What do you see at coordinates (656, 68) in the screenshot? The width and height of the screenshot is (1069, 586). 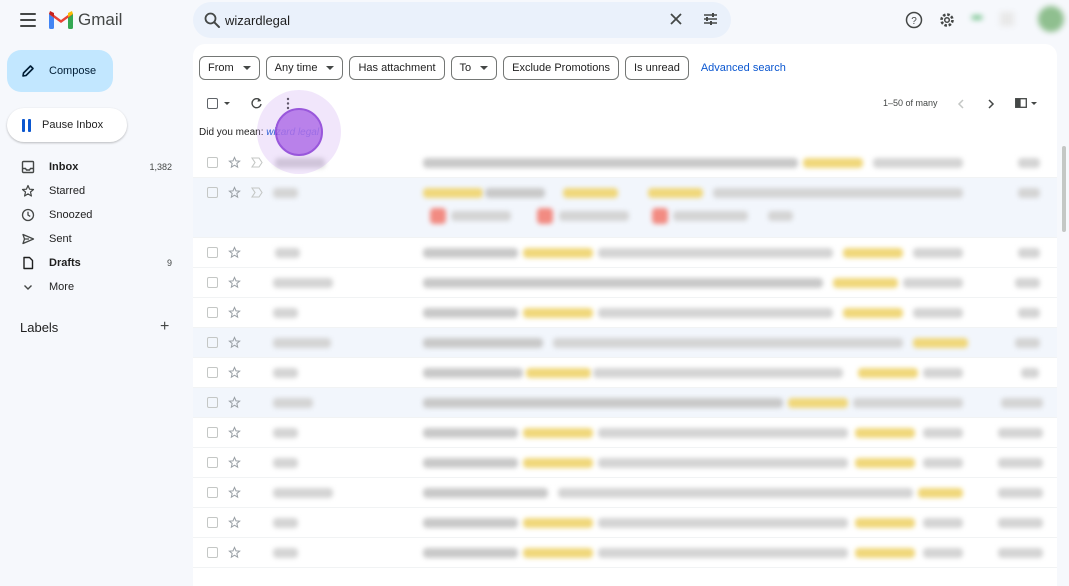 I see `filter-chip-is-unread: Is unread` at bounding box center [656, 68].